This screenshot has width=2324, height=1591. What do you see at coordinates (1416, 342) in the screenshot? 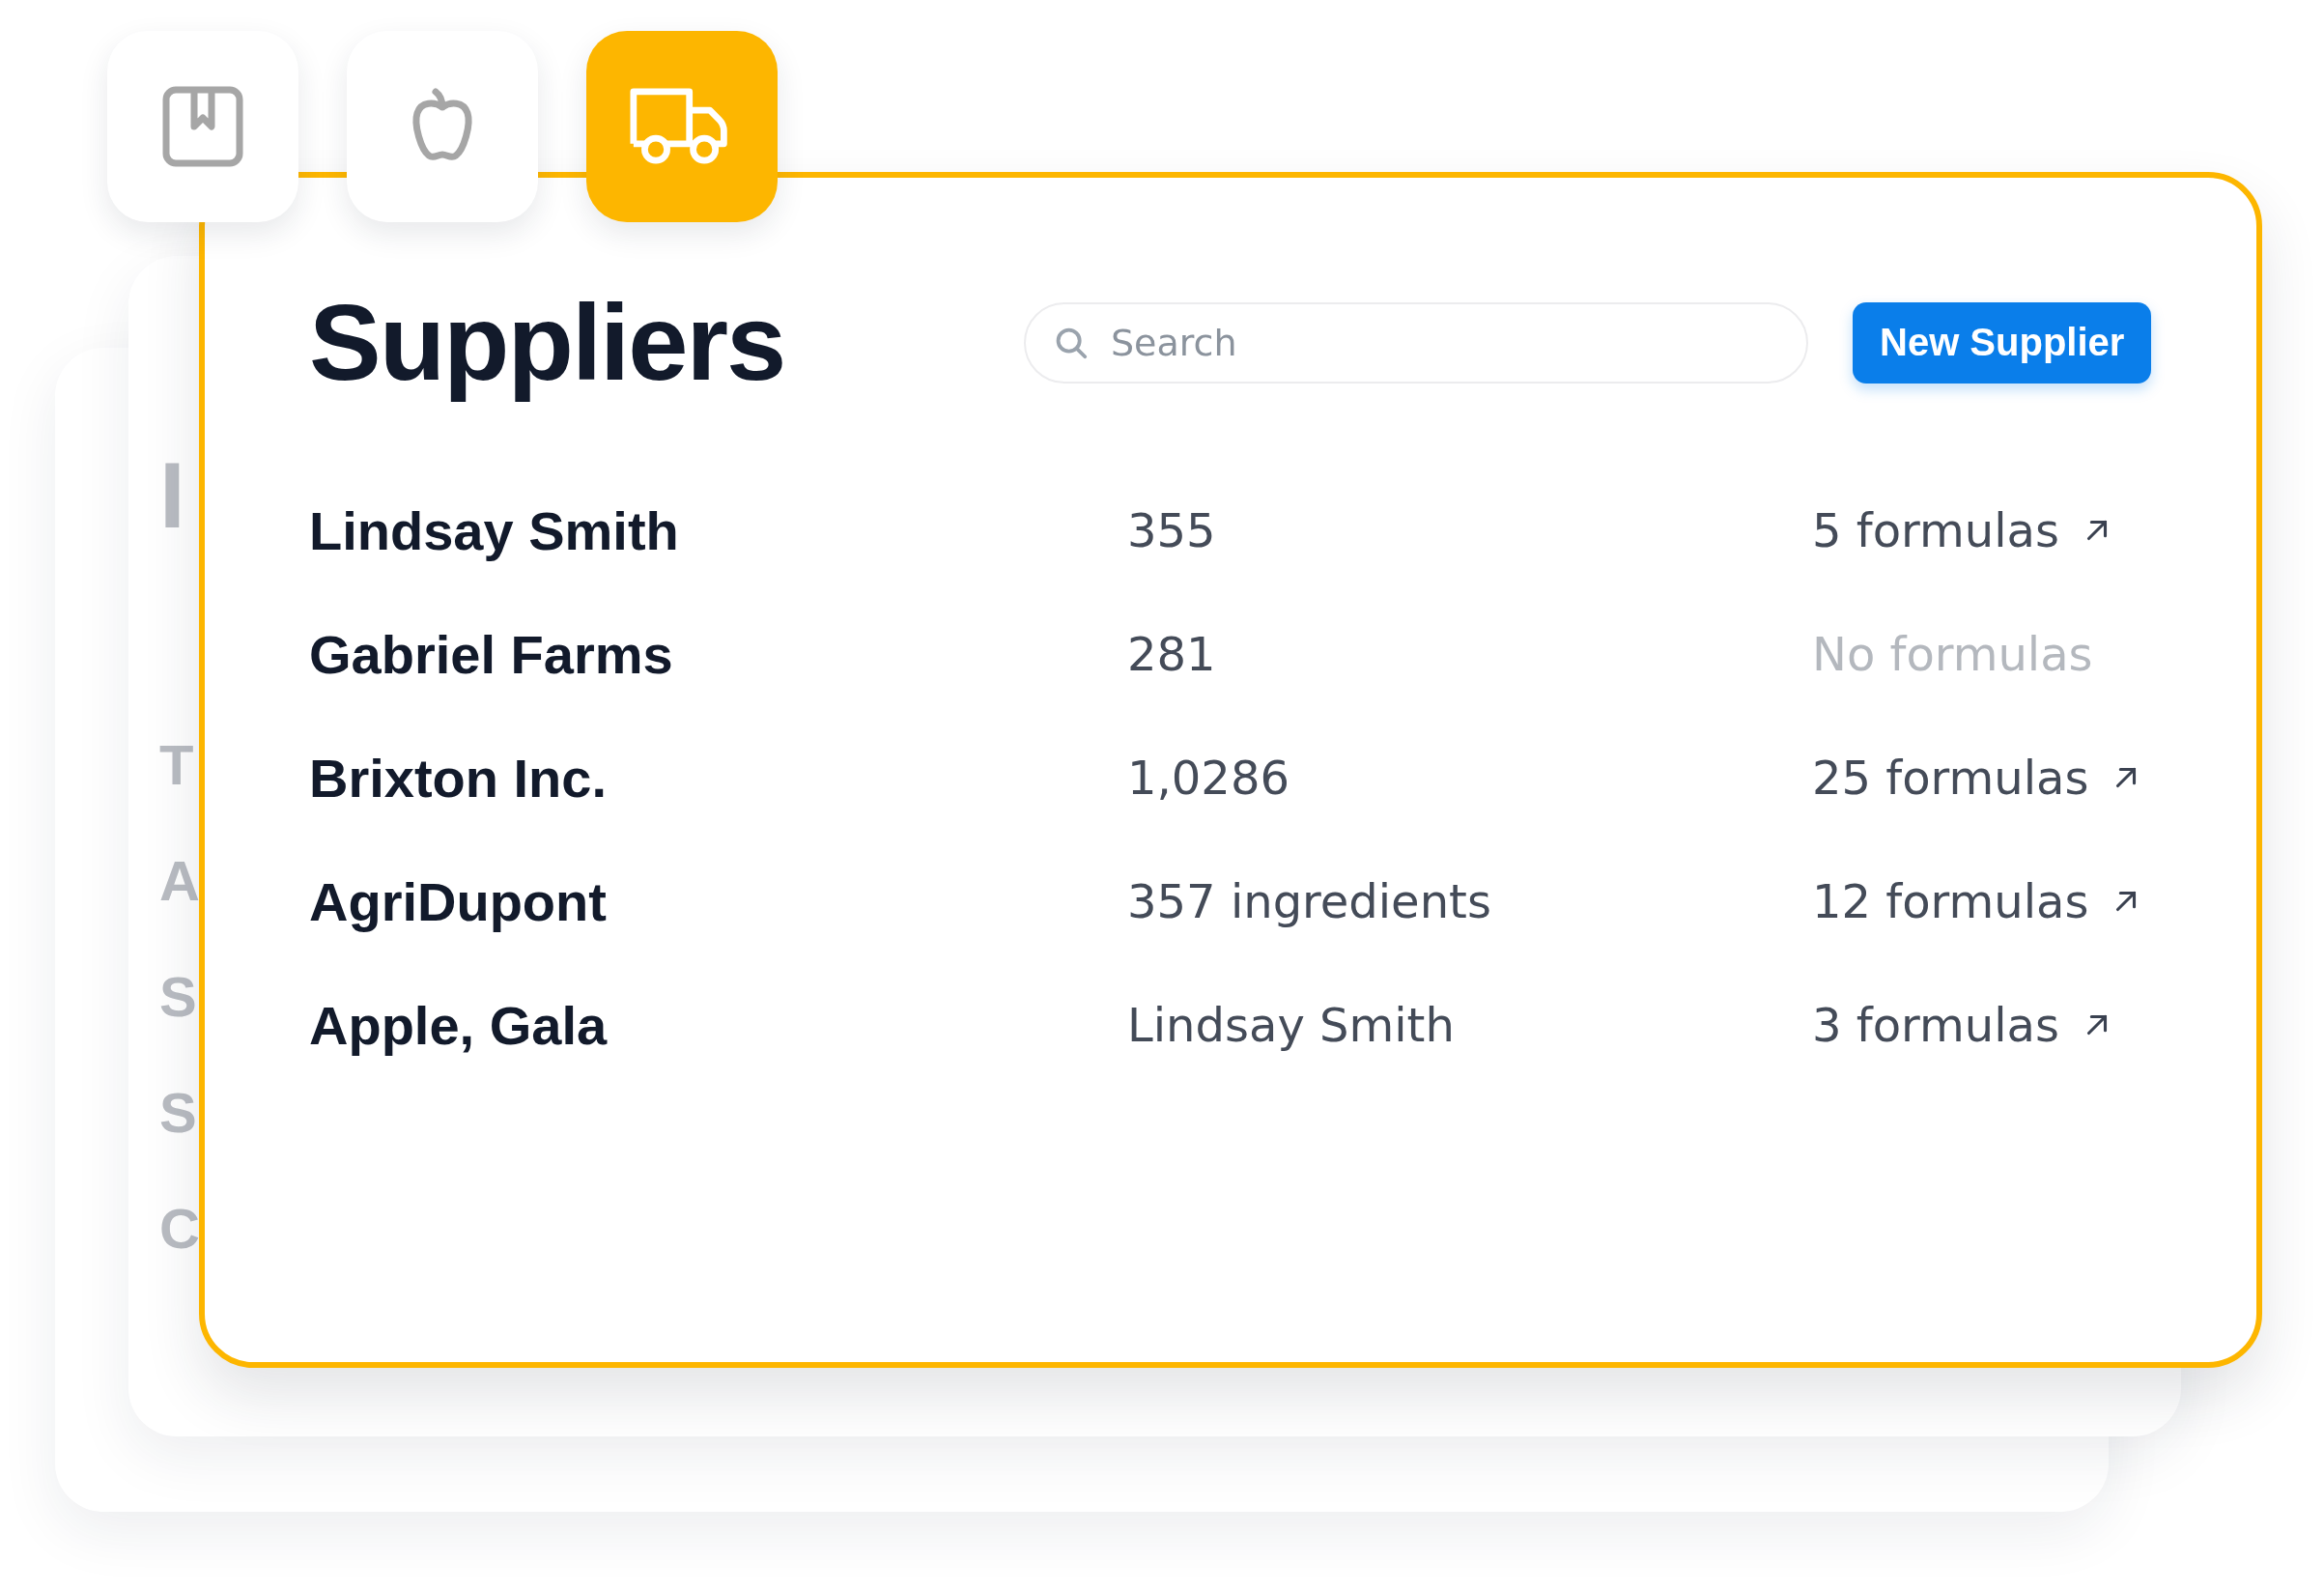
I see `search-field: Search` at bounding box center [1416, 342].